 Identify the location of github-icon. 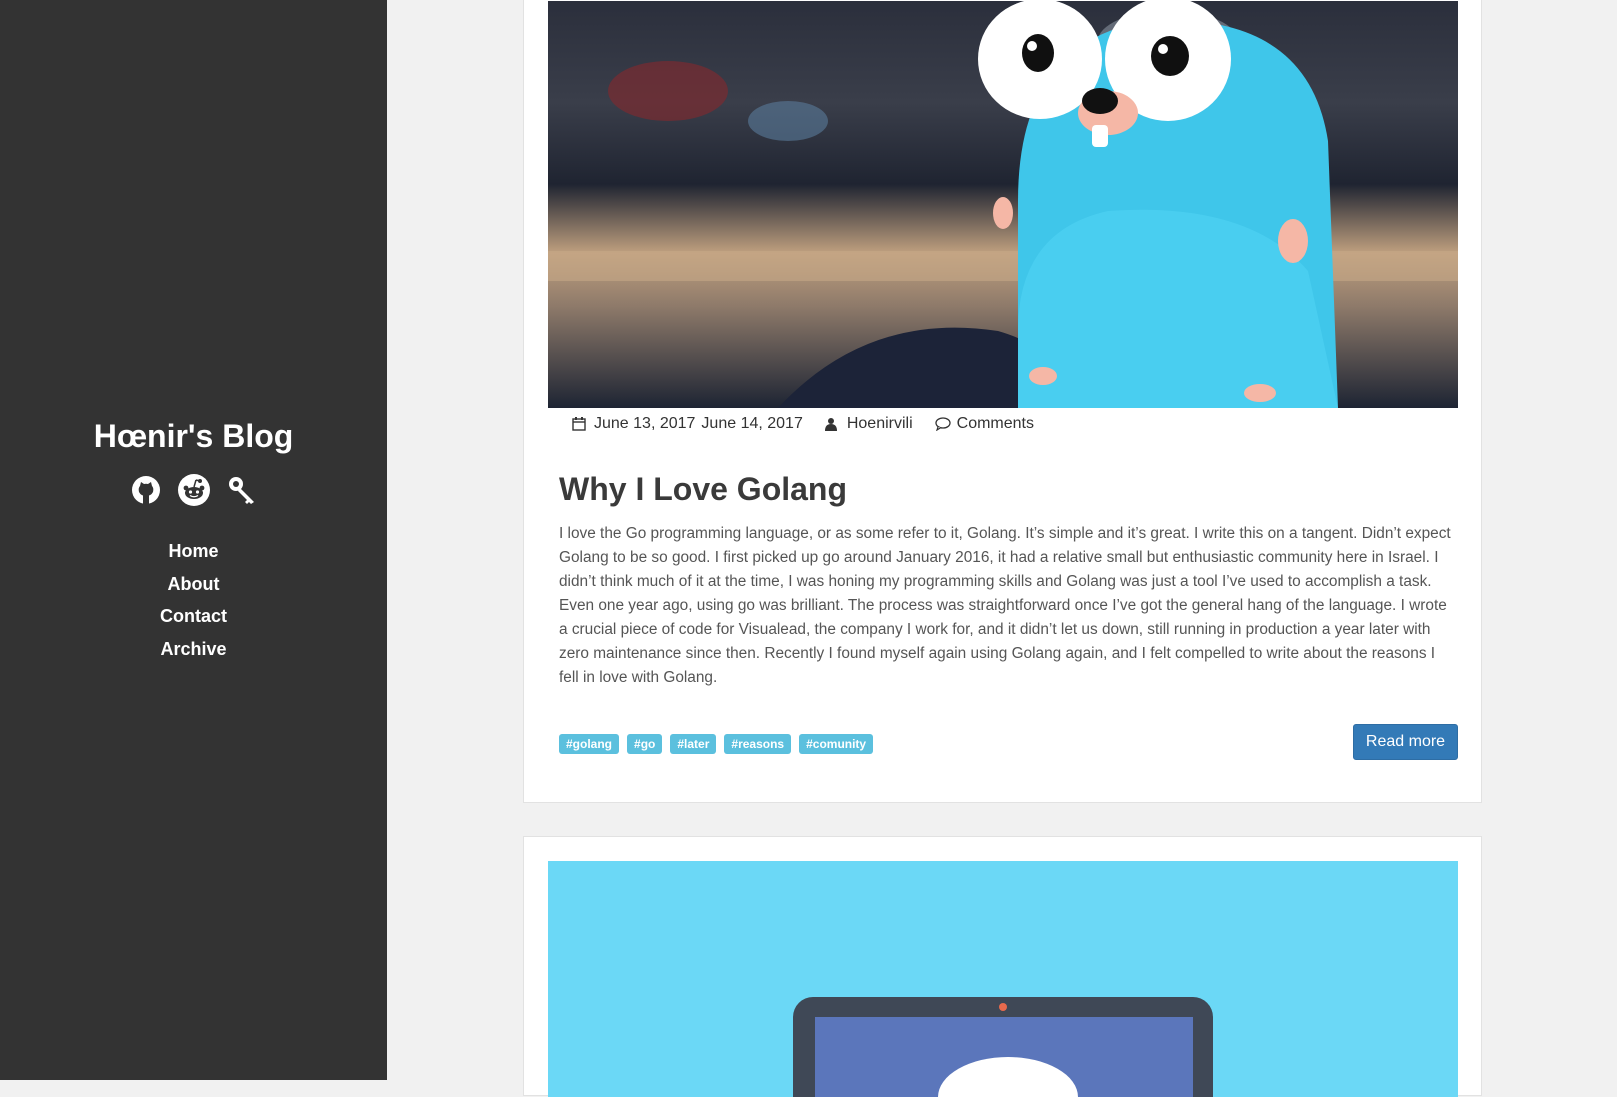
(146, 490).